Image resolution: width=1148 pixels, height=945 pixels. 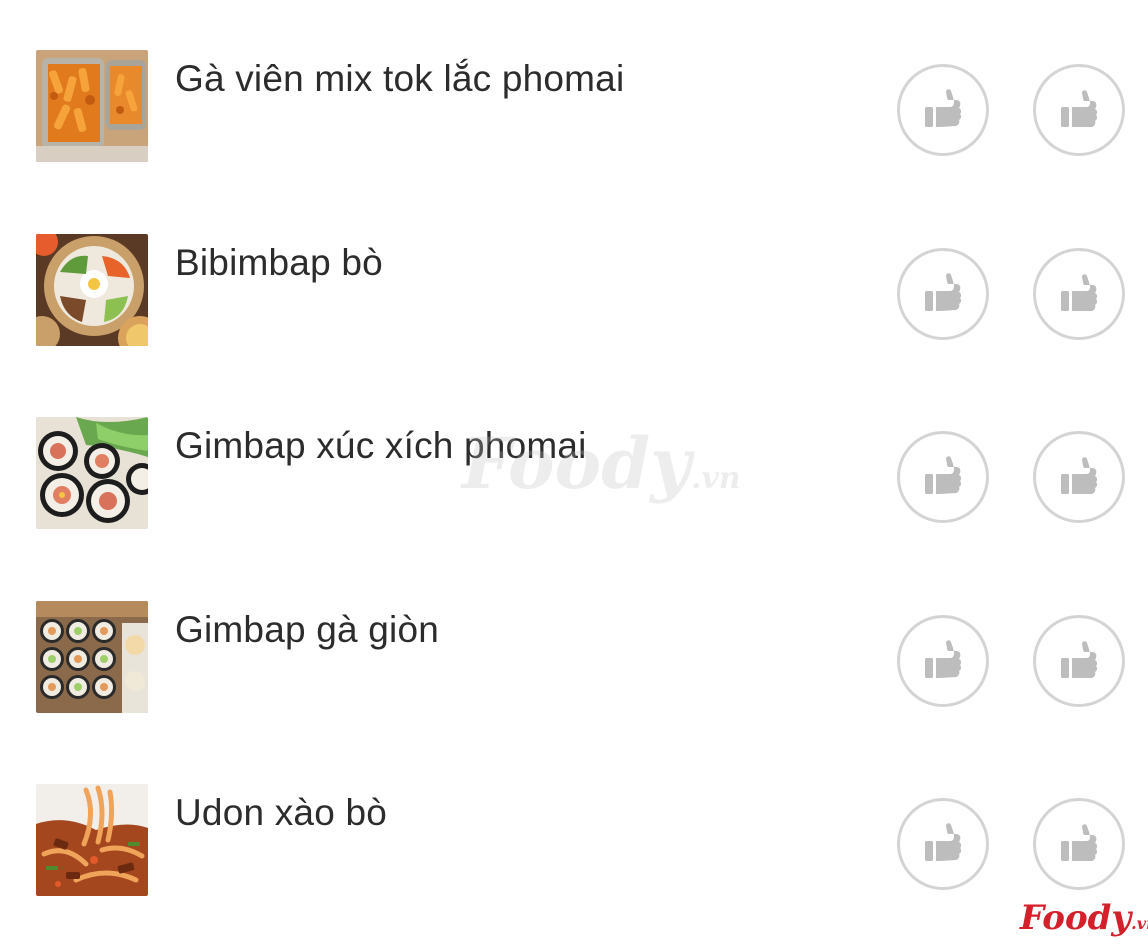 What do you see at coordinates (381, 445) in the screenshot?
I see `menu-item-name: Gimbap xúc xích phomai` at bounding box center [381, 445].